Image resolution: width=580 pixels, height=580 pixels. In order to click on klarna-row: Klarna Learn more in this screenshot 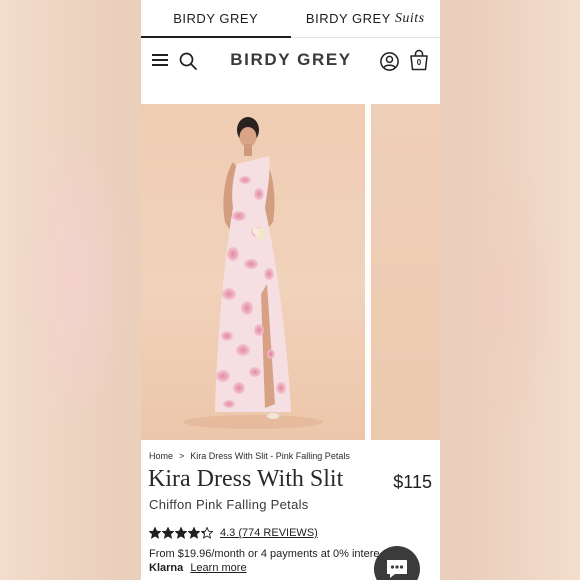, I will do `click(198, 568)`.